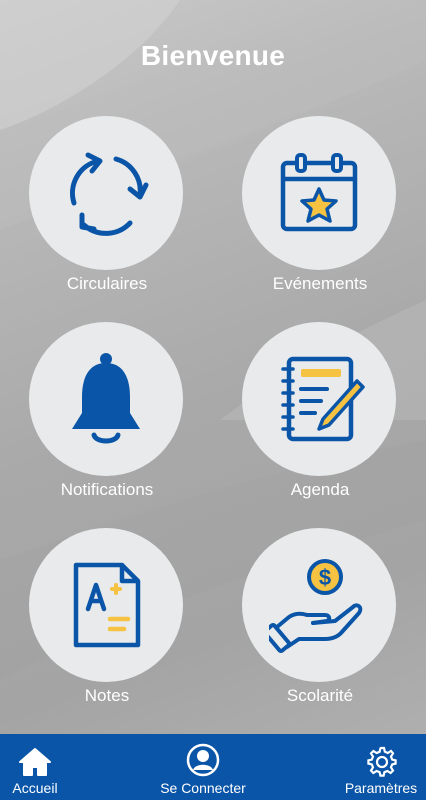  Describe the element at coordinates (35, 788) in the screenshot. I see `nav-home-label: Accueil` at that location.